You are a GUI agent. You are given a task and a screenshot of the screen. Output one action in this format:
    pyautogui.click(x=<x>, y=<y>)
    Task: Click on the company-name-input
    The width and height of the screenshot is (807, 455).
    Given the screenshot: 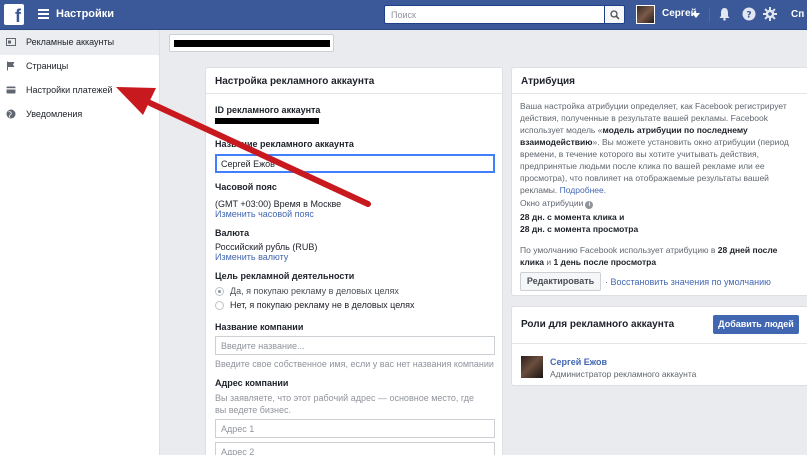 What is the action you would take?
    pyautogui.click(x=355, y=345)
    